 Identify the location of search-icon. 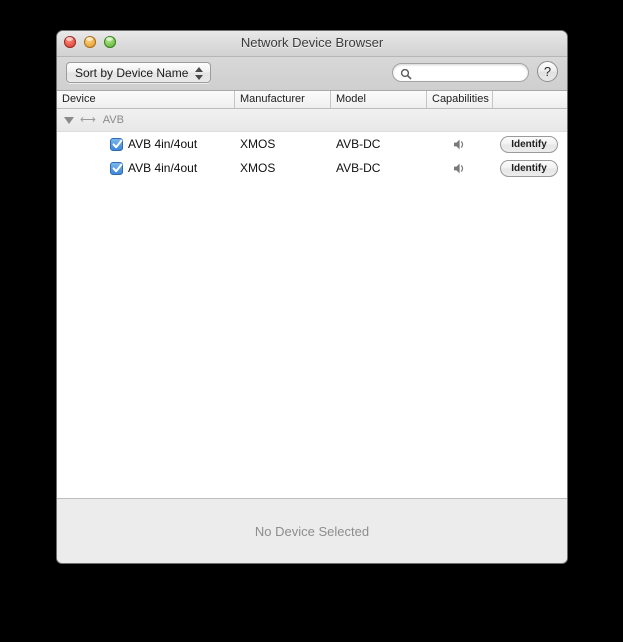
(406, 73).